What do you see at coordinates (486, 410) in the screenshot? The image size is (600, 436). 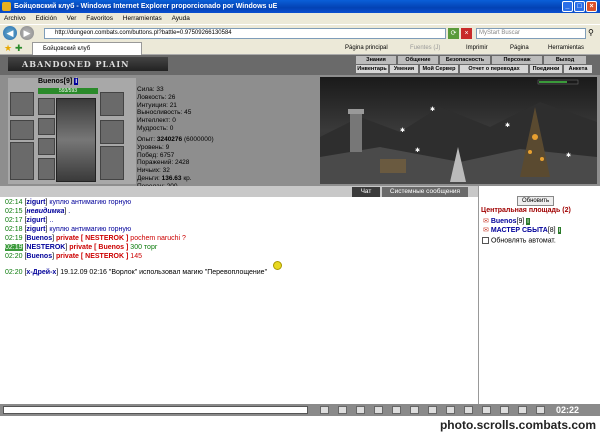 I see `music-icon` at bounding box center [486, 410].